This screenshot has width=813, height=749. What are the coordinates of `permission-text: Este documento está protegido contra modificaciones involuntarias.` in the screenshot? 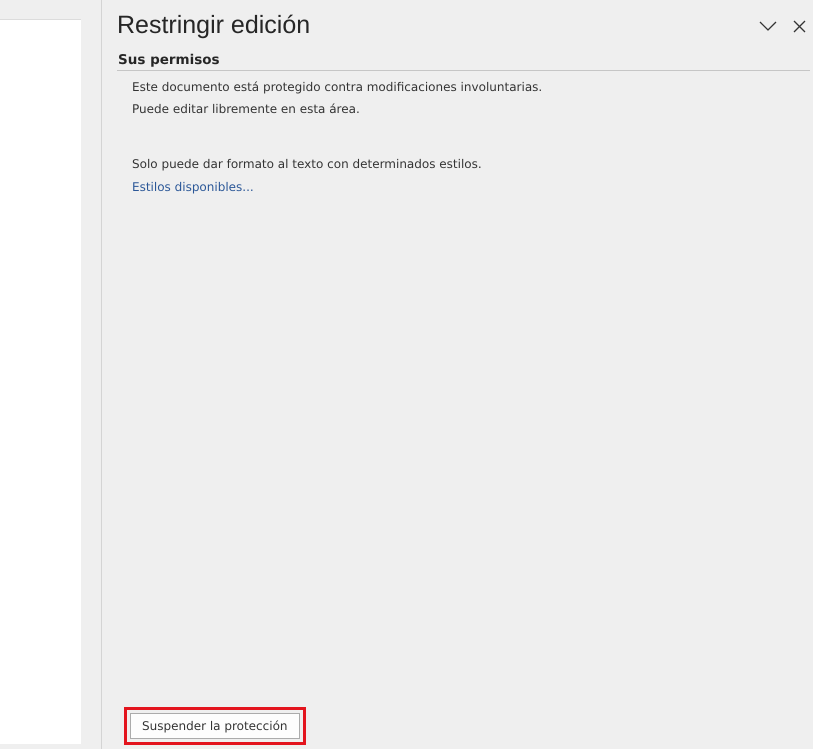 It's located at (338, 87).